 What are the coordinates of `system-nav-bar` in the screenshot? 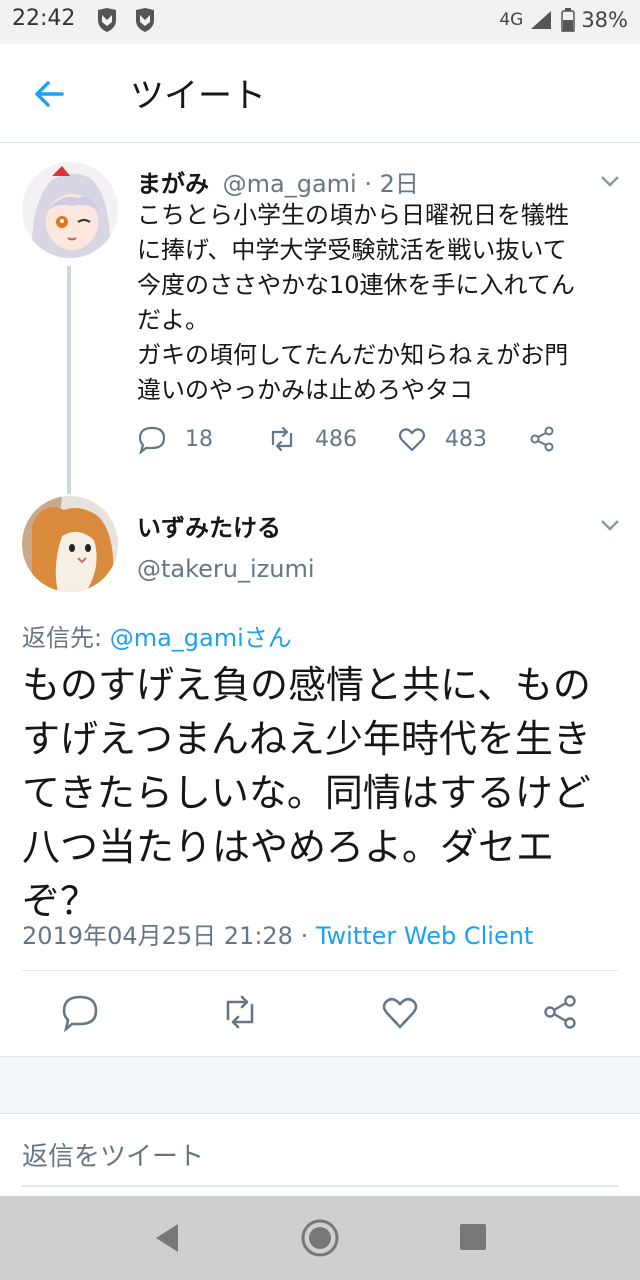 It's located at (320, 1238).